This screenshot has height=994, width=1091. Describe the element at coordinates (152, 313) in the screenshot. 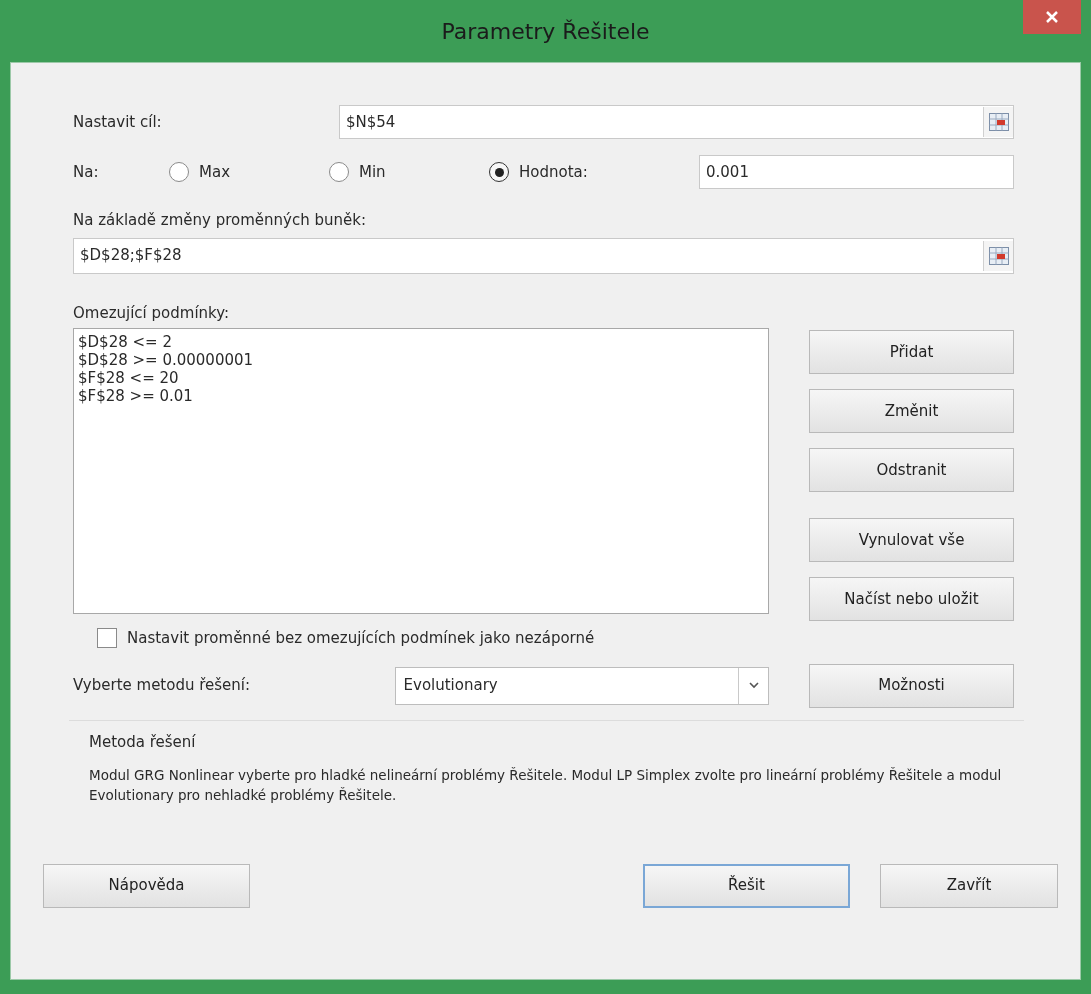

I see `constraints-label: Omezující podmínky:` at that location.